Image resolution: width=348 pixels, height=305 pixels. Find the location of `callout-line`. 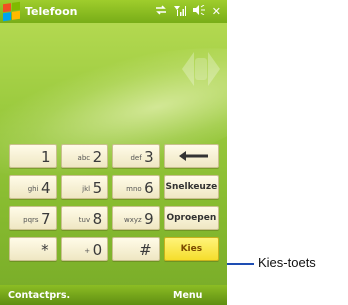

callout-line is located at coordinates (240, 264).